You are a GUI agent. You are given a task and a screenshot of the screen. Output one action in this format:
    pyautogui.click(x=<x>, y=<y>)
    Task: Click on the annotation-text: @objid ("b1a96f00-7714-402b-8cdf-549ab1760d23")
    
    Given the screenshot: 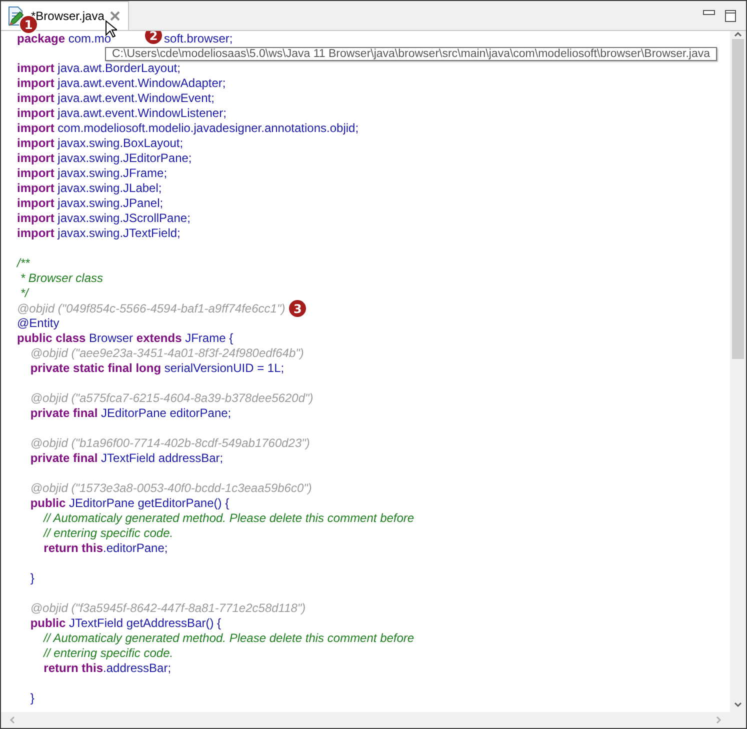 What is the action you would take?
    pyautogui.click(x=169, y=443)
    